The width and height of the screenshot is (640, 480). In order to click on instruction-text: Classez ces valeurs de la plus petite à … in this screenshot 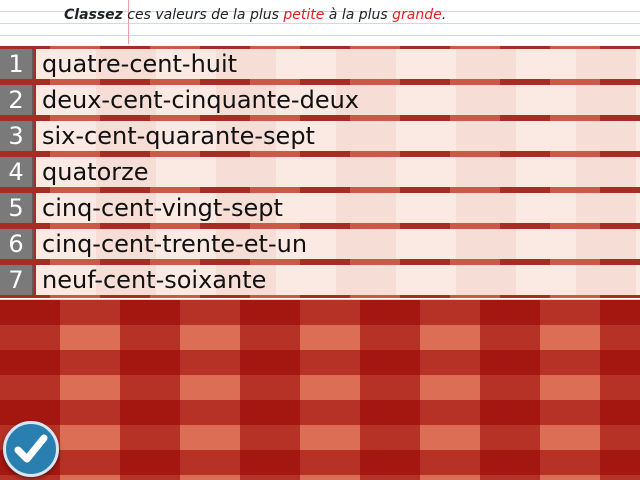, I will do `click(255, 15)`.